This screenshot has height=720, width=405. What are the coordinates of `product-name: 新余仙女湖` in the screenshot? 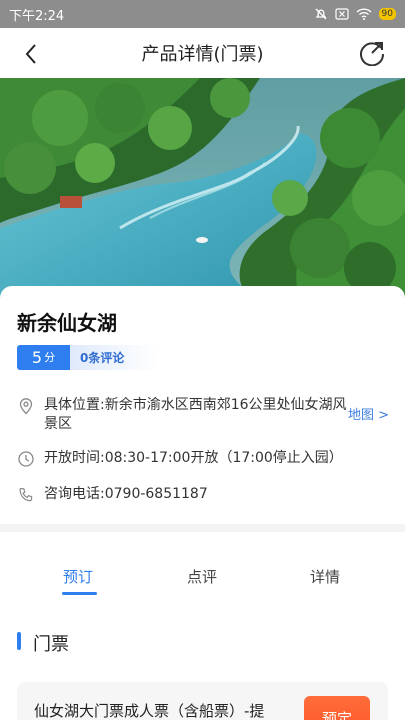 It's located at (67, 323).